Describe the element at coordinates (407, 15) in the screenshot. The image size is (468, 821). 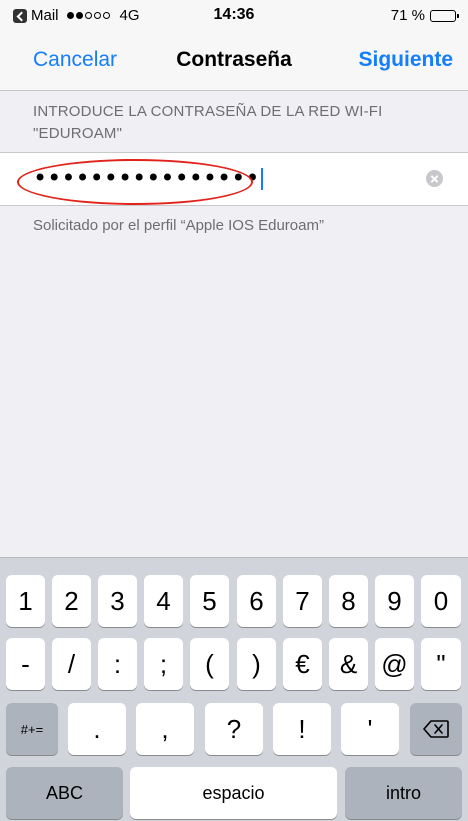
I see `battery-percent: 71 %` at that location.